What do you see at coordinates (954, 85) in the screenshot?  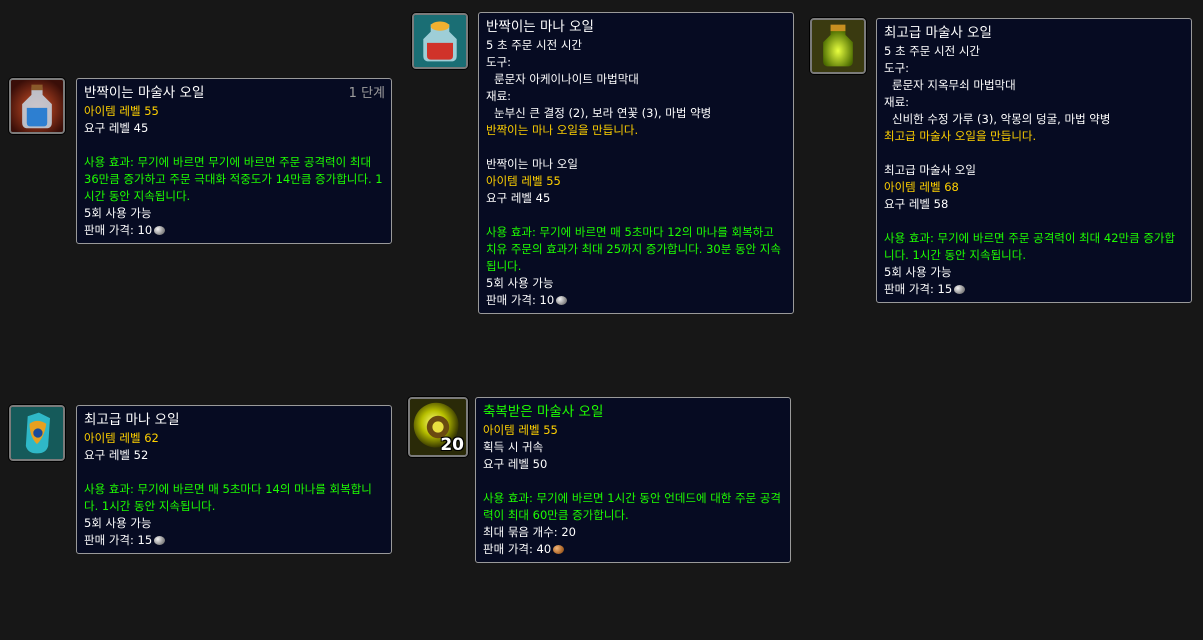 I see `tools-value: 룬문자 지옥무쇠 마법막대` at bounding box center [954, 85].